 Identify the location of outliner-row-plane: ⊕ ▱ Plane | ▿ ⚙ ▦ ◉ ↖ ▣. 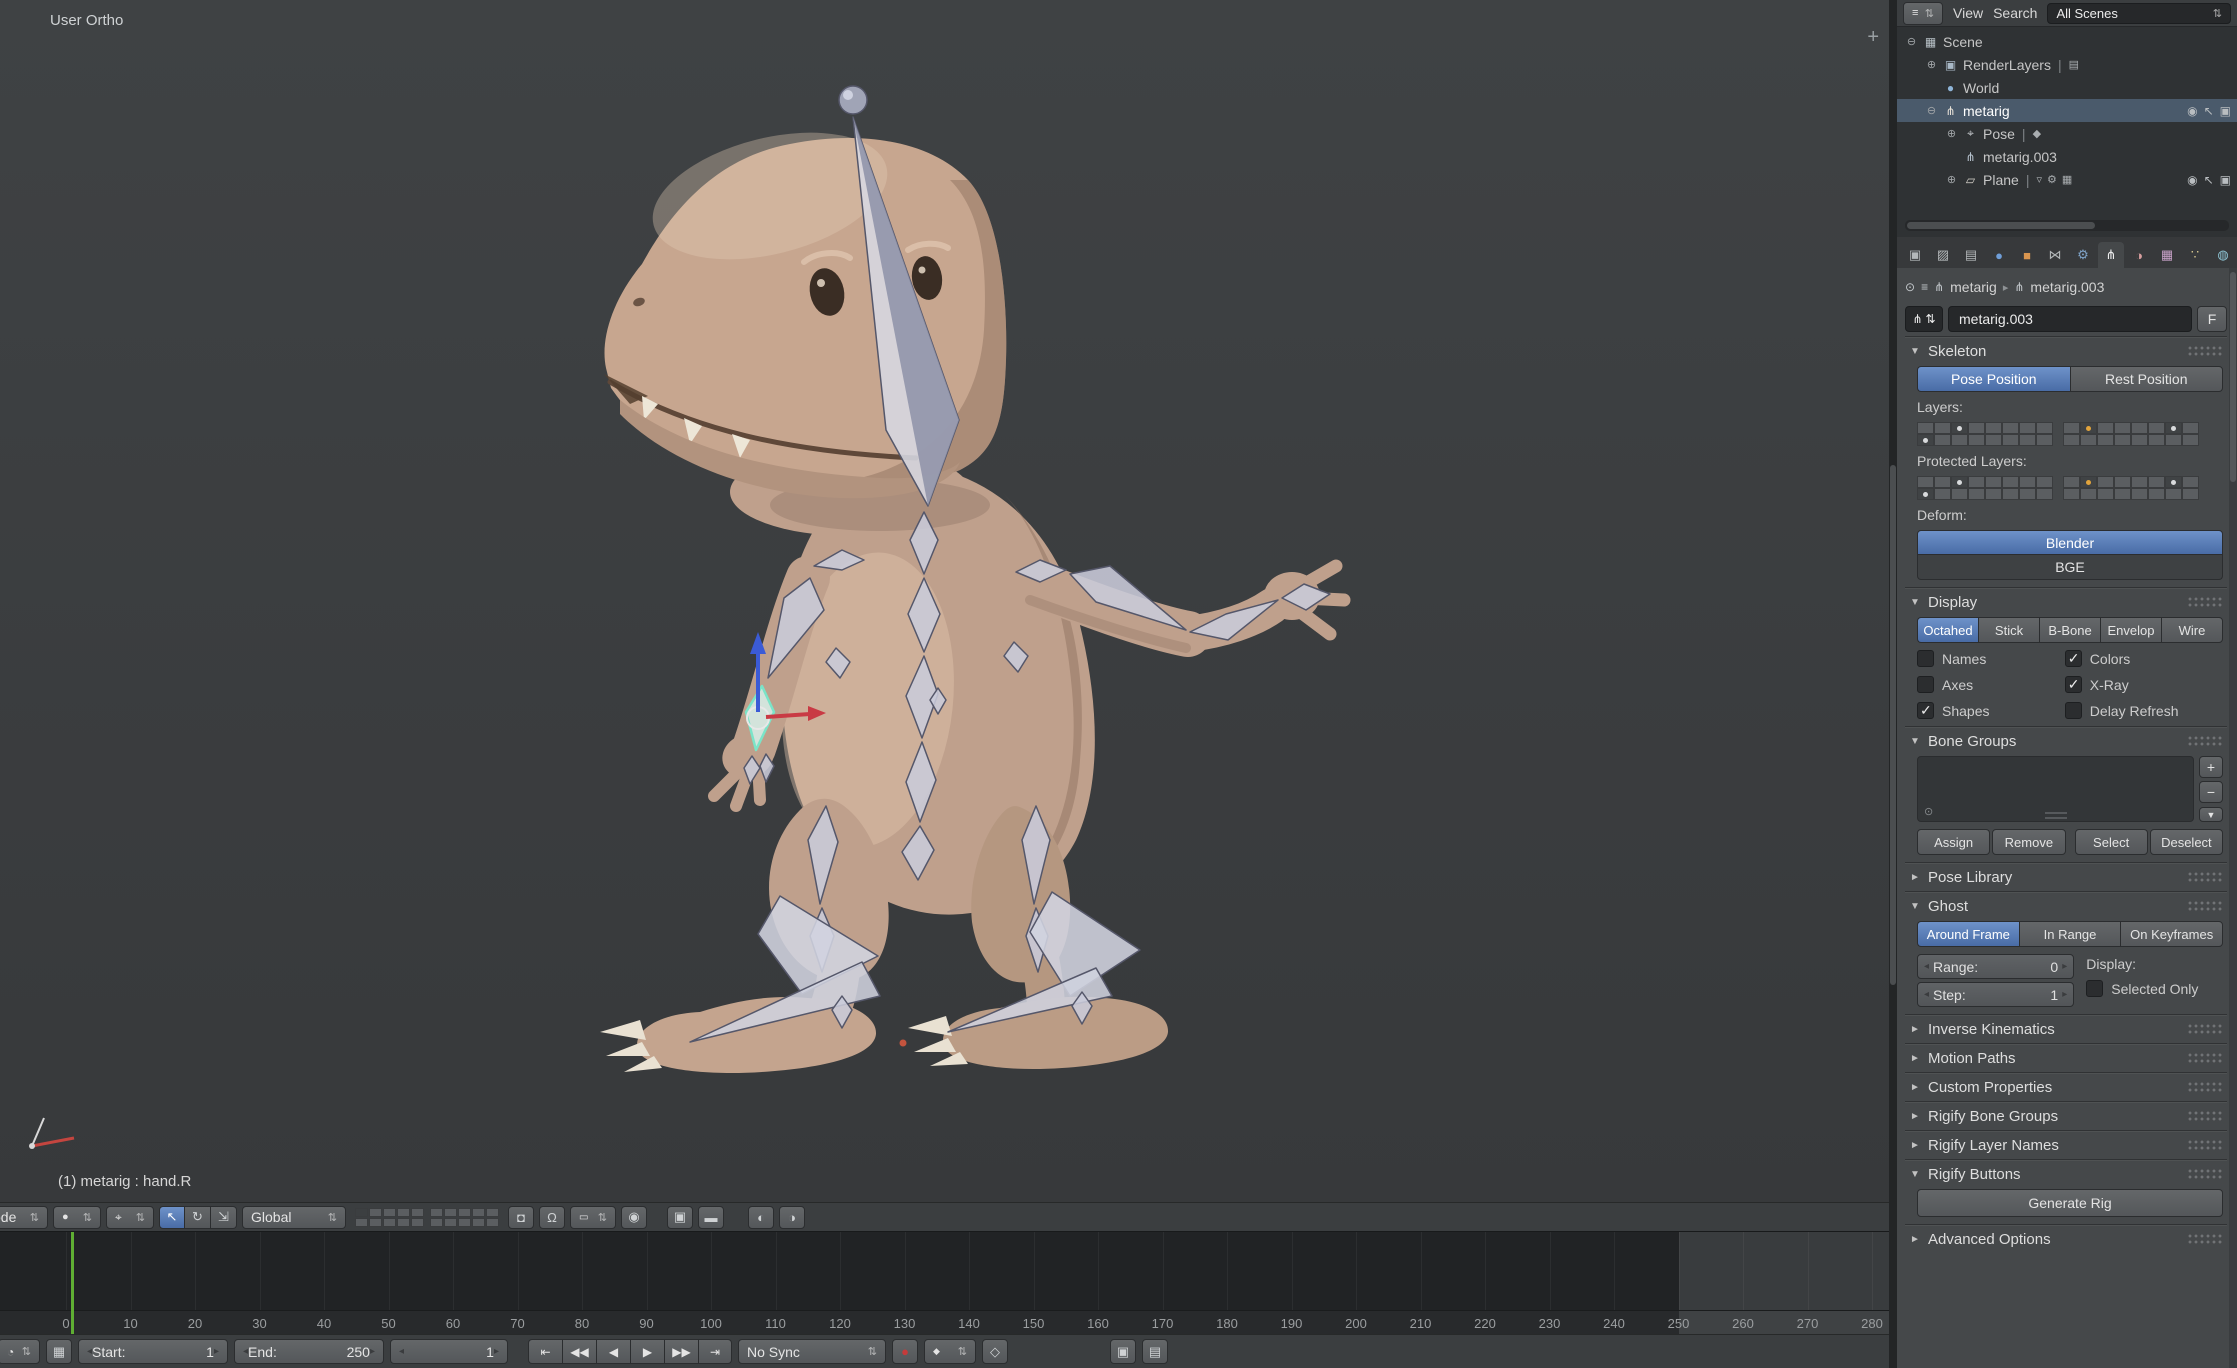
(2067, 179).